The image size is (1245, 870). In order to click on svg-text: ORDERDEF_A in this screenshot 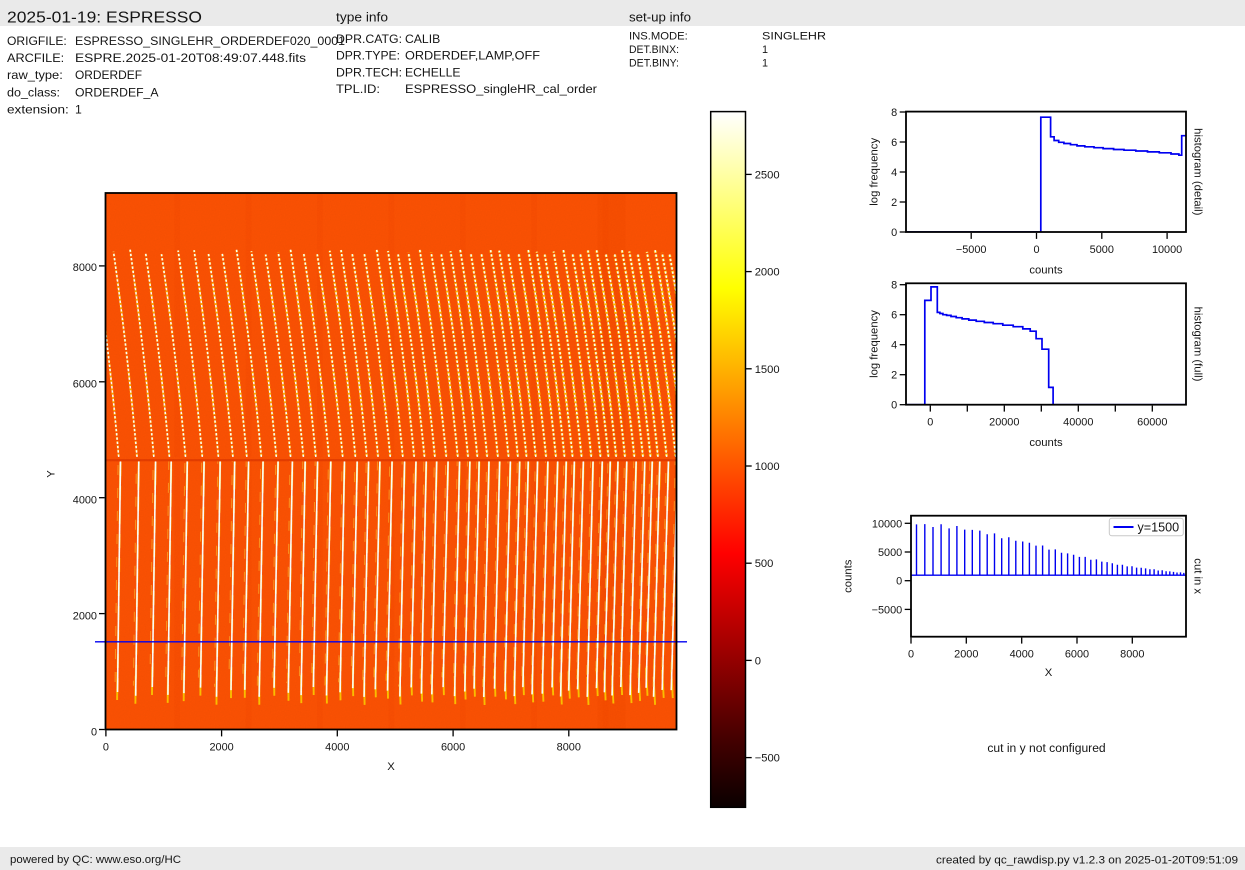, I will do `click(117, 92)`.